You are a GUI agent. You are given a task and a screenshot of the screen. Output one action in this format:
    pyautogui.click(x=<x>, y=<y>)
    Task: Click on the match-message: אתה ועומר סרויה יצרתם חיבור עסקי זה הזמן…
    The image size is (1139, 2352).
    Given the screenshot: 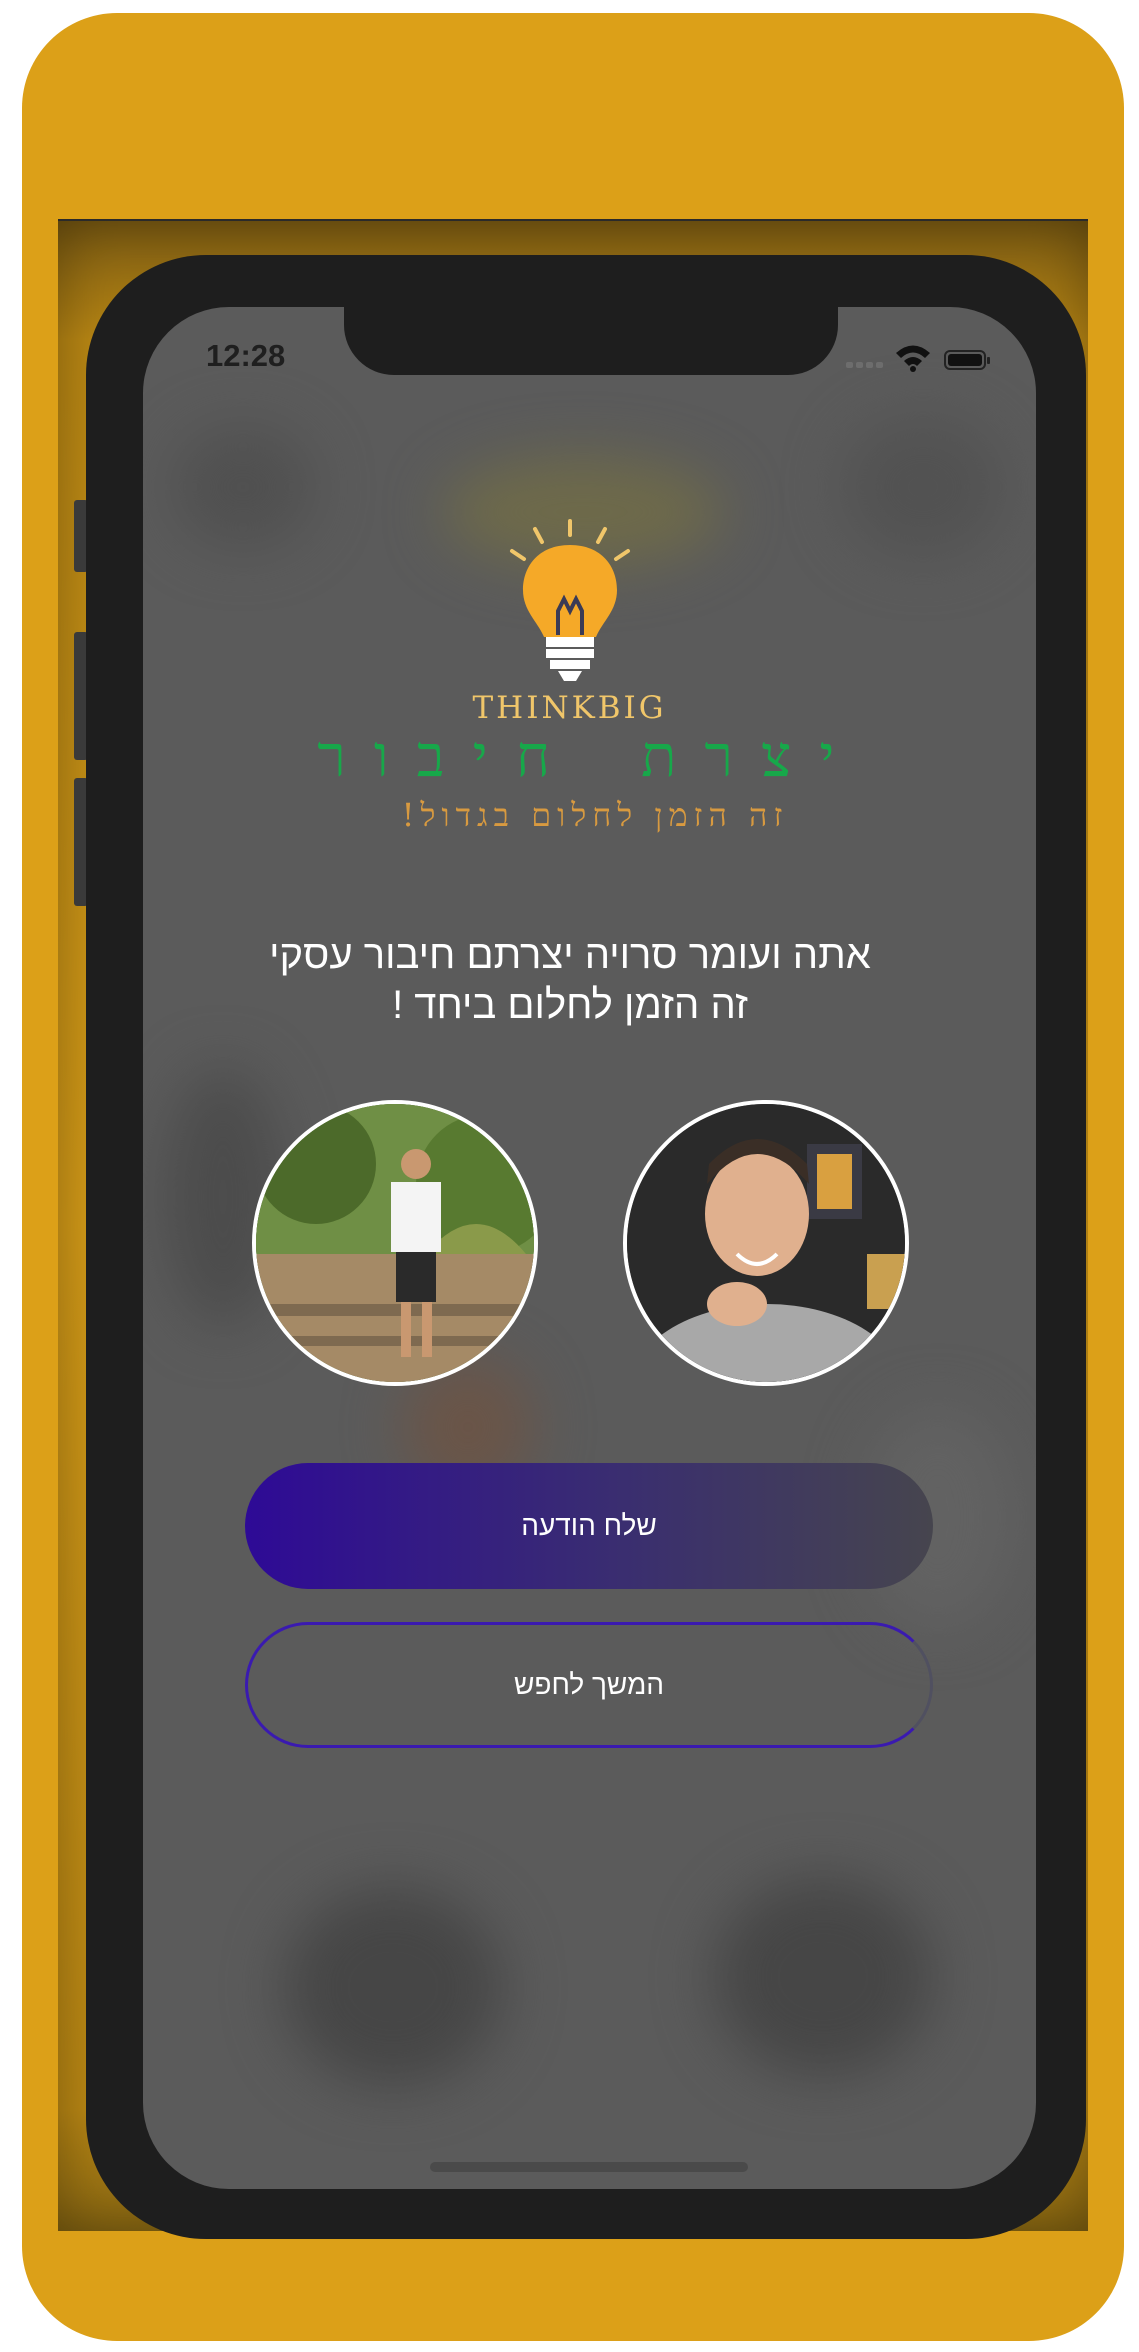 What is the action you would take?
    pyautogui.click(x=570, y=980)
    